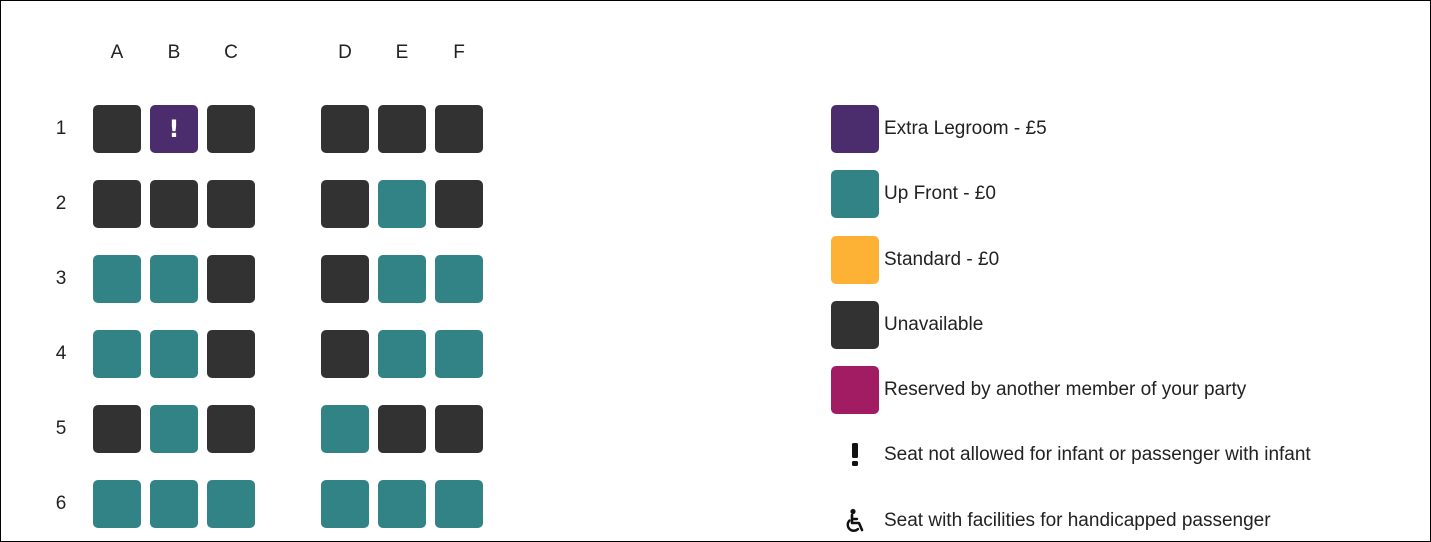 The width and height of the screenshot is (1431, 542). Describe the element at coordinates (174, 429) in the screenshot. I see `seat-5b` at that location.